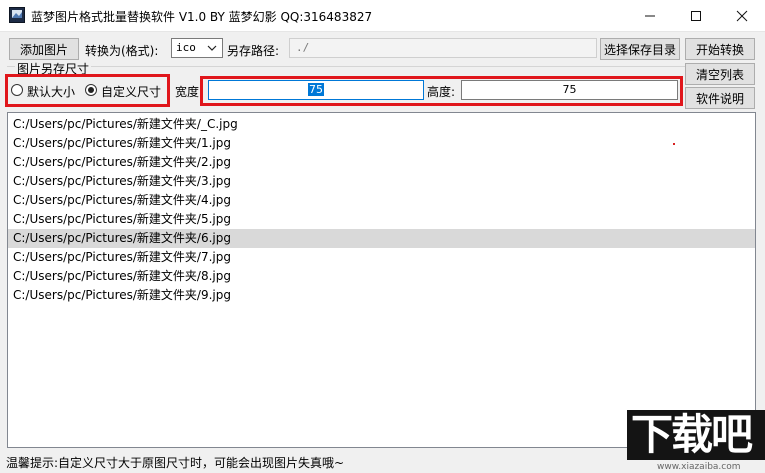 The image size is (765, 473). I want to click on choose-save-dir-button: 选择保存目录, so click(640, 49).